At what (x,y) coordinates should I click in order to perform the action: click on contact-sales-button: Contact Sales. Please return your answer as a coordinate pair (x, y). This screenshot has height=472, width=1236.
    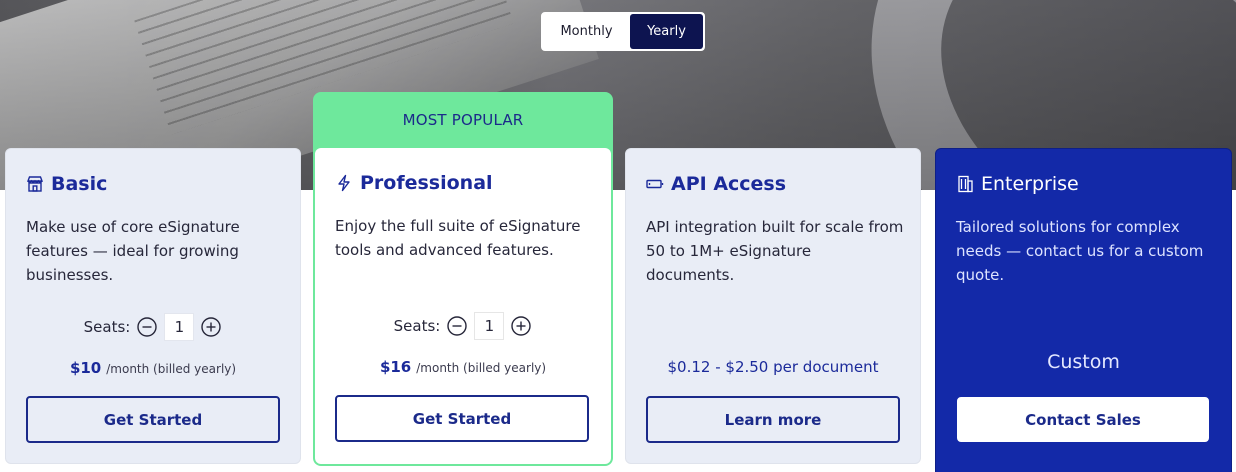
    Looking at the image, I should click on (1083, 419).